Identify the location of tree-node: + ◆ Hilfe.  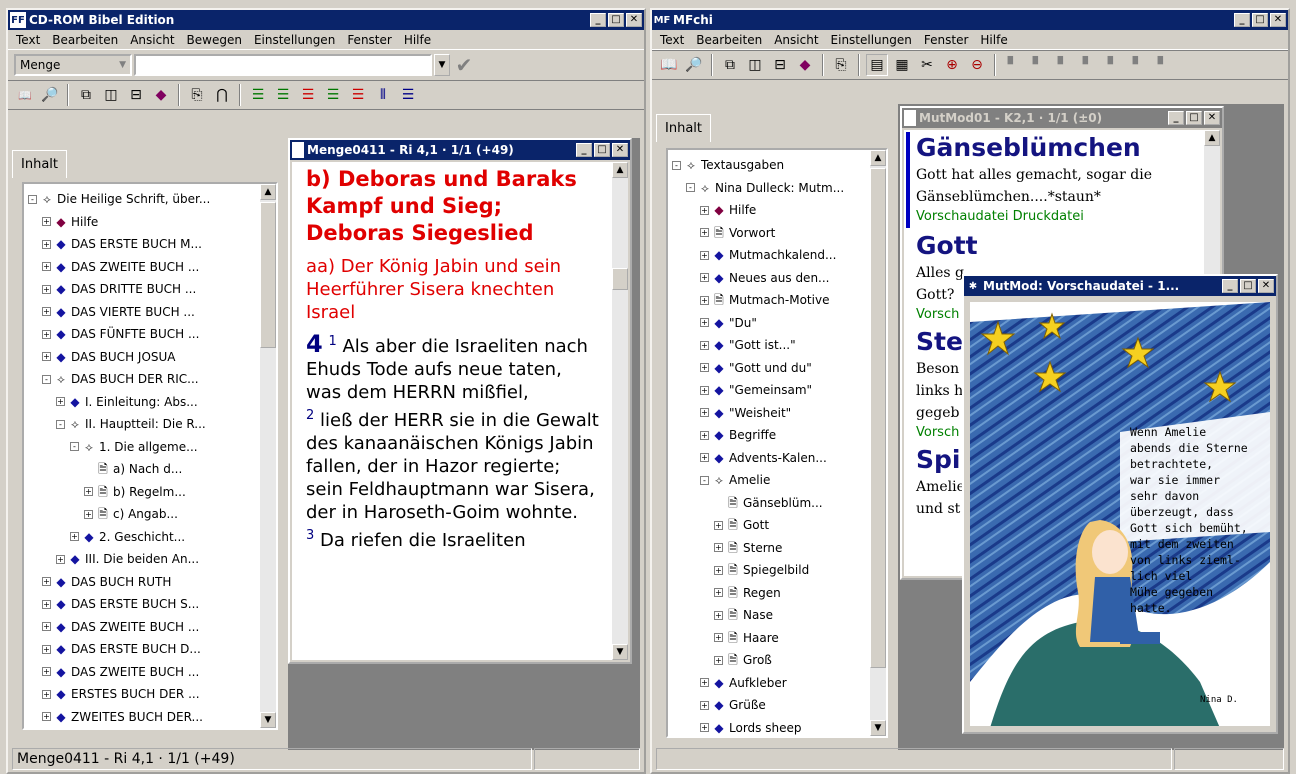
(770, 210).